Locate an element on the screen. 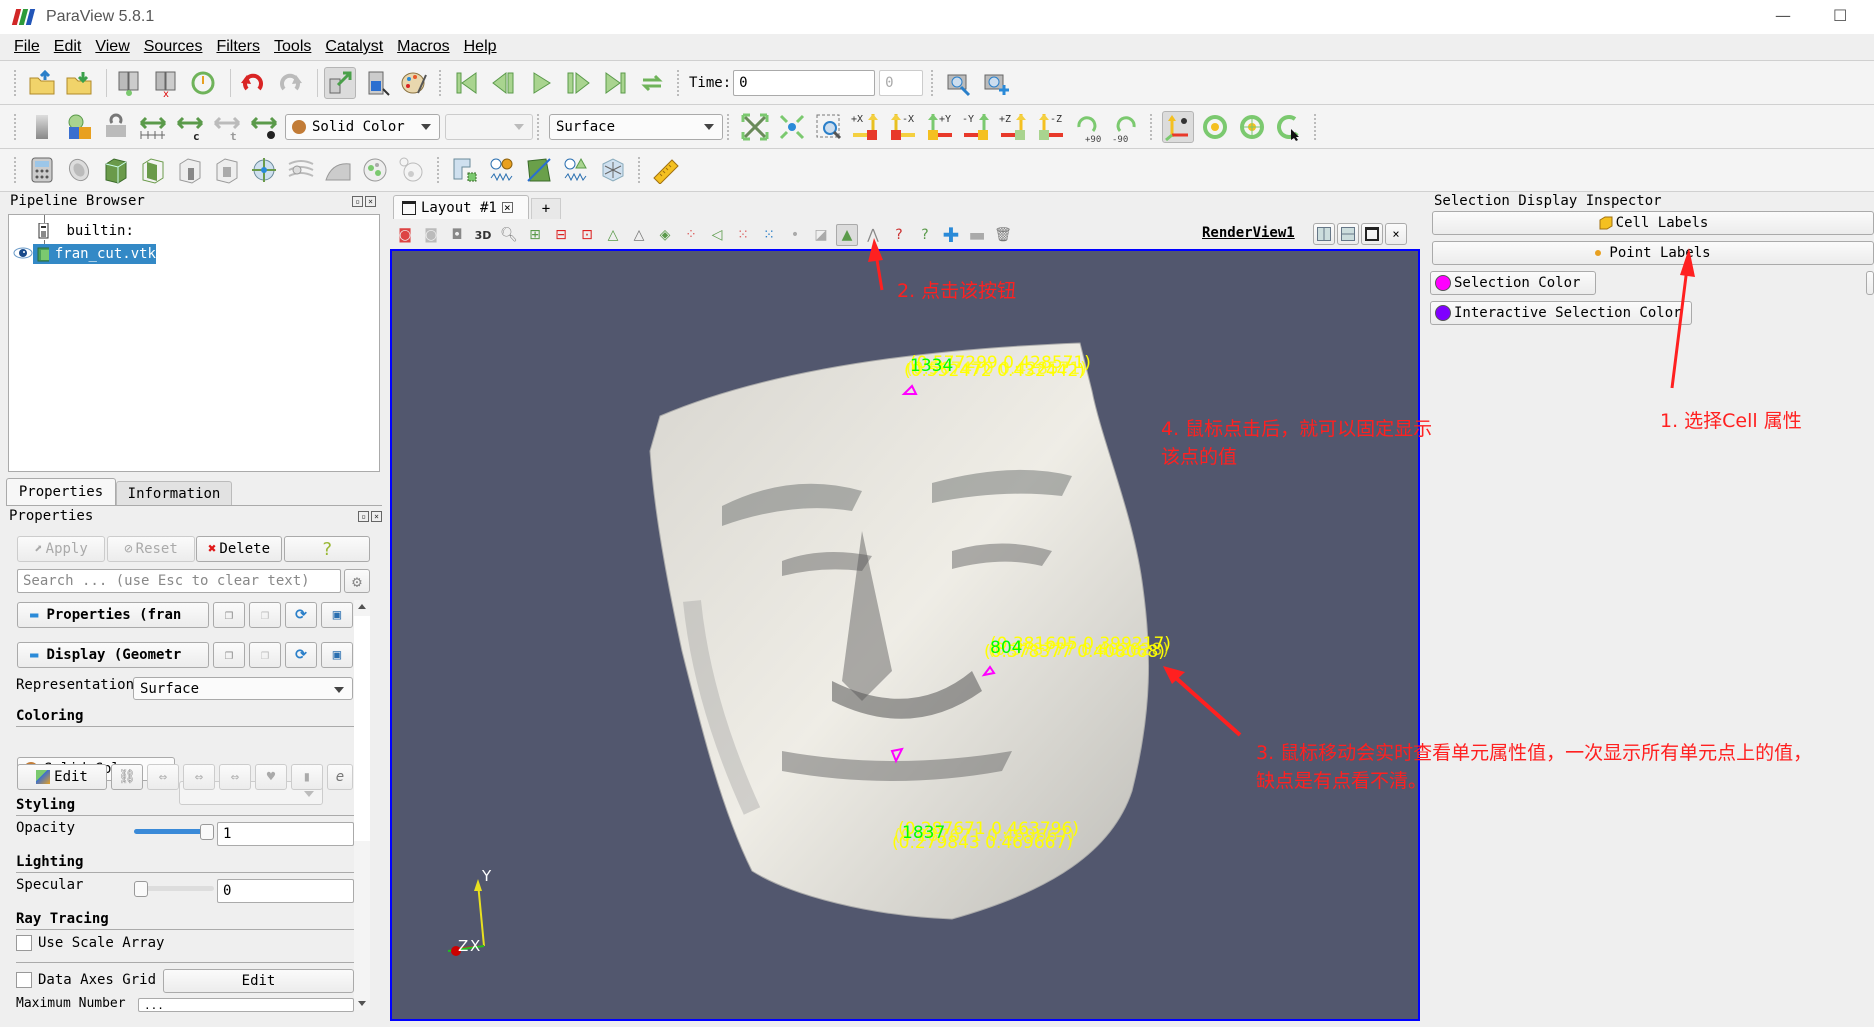 This screenshot has height=1027, width=1874. annotation-step4-line1: 4. 鼠标点击后，就可以固定显示 is located at coordinates (1297, 429).